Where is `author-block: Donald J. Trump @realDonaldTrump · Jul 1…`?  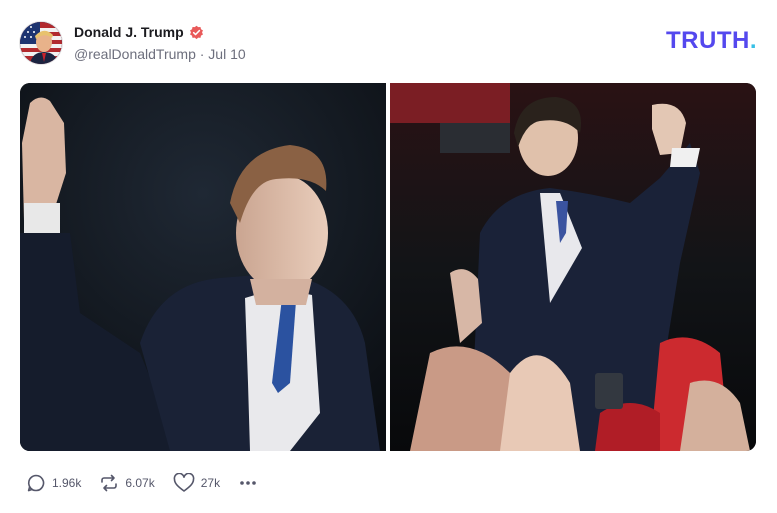 author-block: Donald J. Trump @realDonaldTrump · Jul 1… is located at coordinates (160, 42).